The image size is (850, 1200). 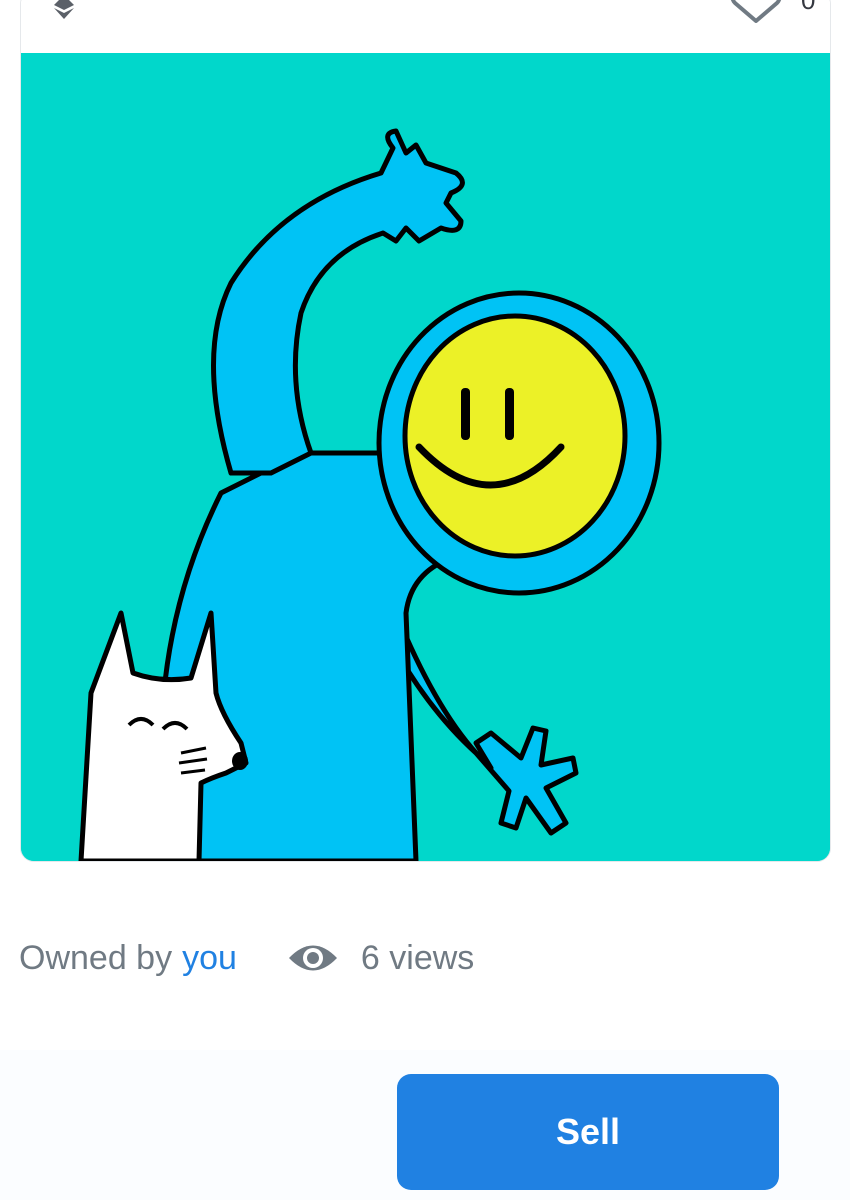 What do you see at coordinates (588, 1132) in the screenshot?
I see `sell-button: Sell` at bounding box center [588, 1132].